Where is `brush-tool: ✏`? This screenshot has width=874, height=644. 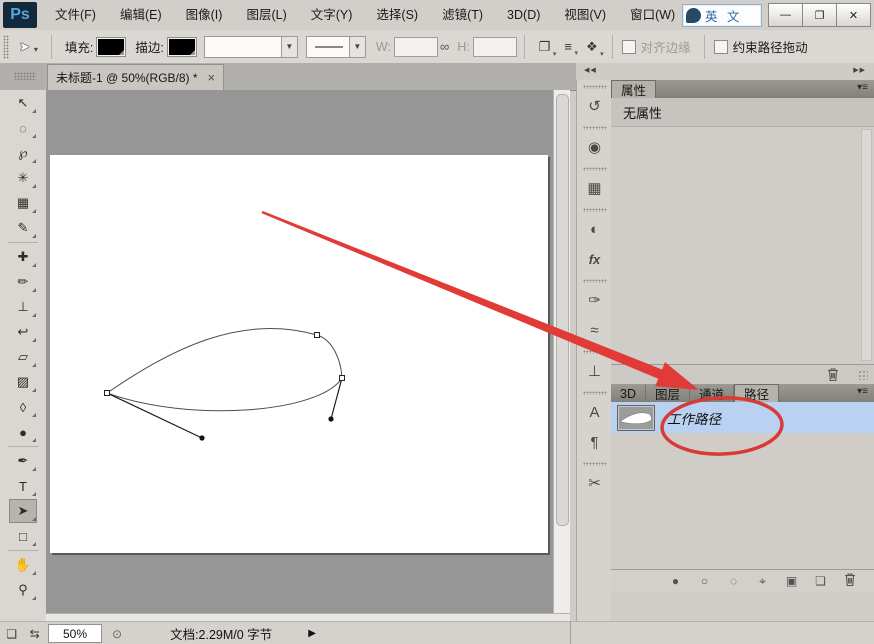 brush-tool: ✏ is located at coordinates (23, 282).